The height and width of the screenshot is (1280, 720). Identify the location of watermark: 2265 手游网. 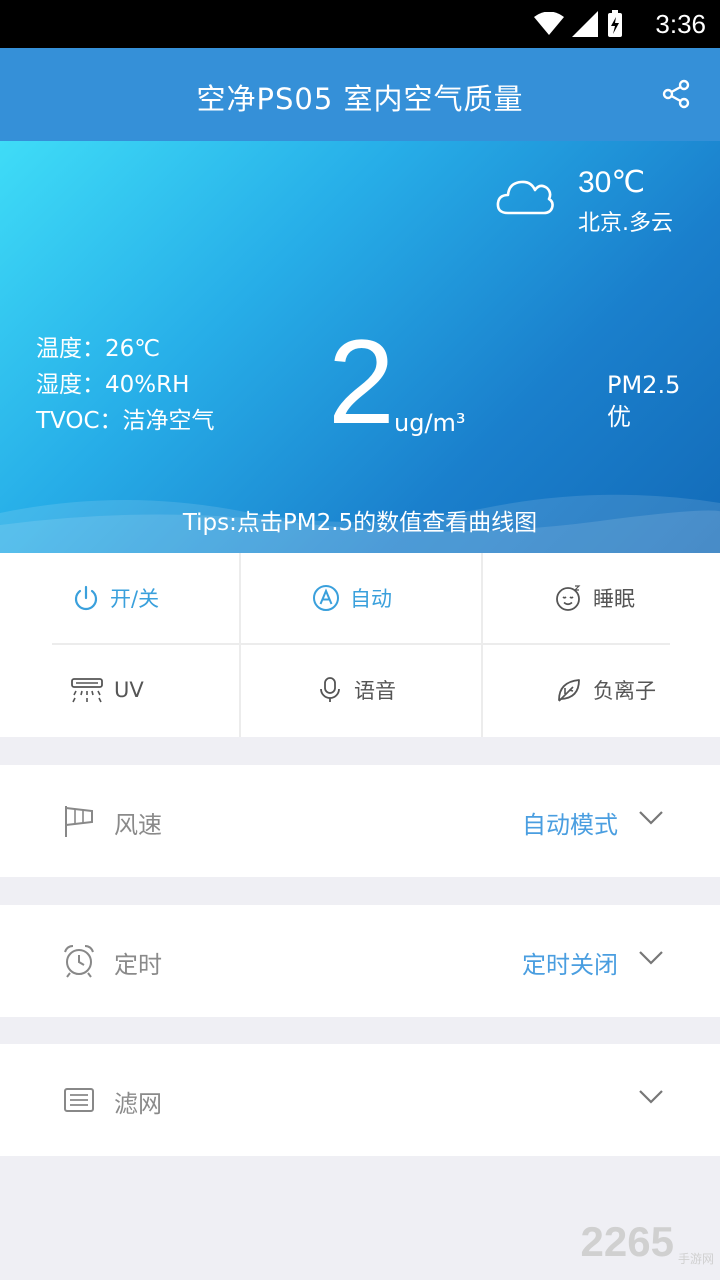
(647, 1242).